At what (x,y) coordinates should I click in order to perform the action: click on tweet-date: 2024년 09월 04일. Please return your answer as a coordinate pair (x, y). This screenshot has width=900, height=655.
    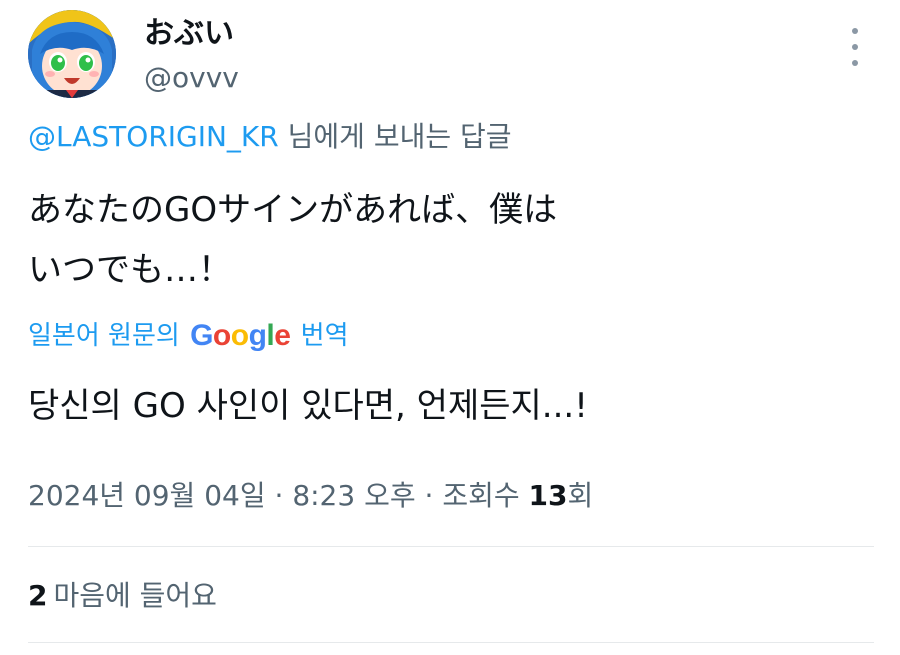
    Looking at the image, I should click on (147, 495).